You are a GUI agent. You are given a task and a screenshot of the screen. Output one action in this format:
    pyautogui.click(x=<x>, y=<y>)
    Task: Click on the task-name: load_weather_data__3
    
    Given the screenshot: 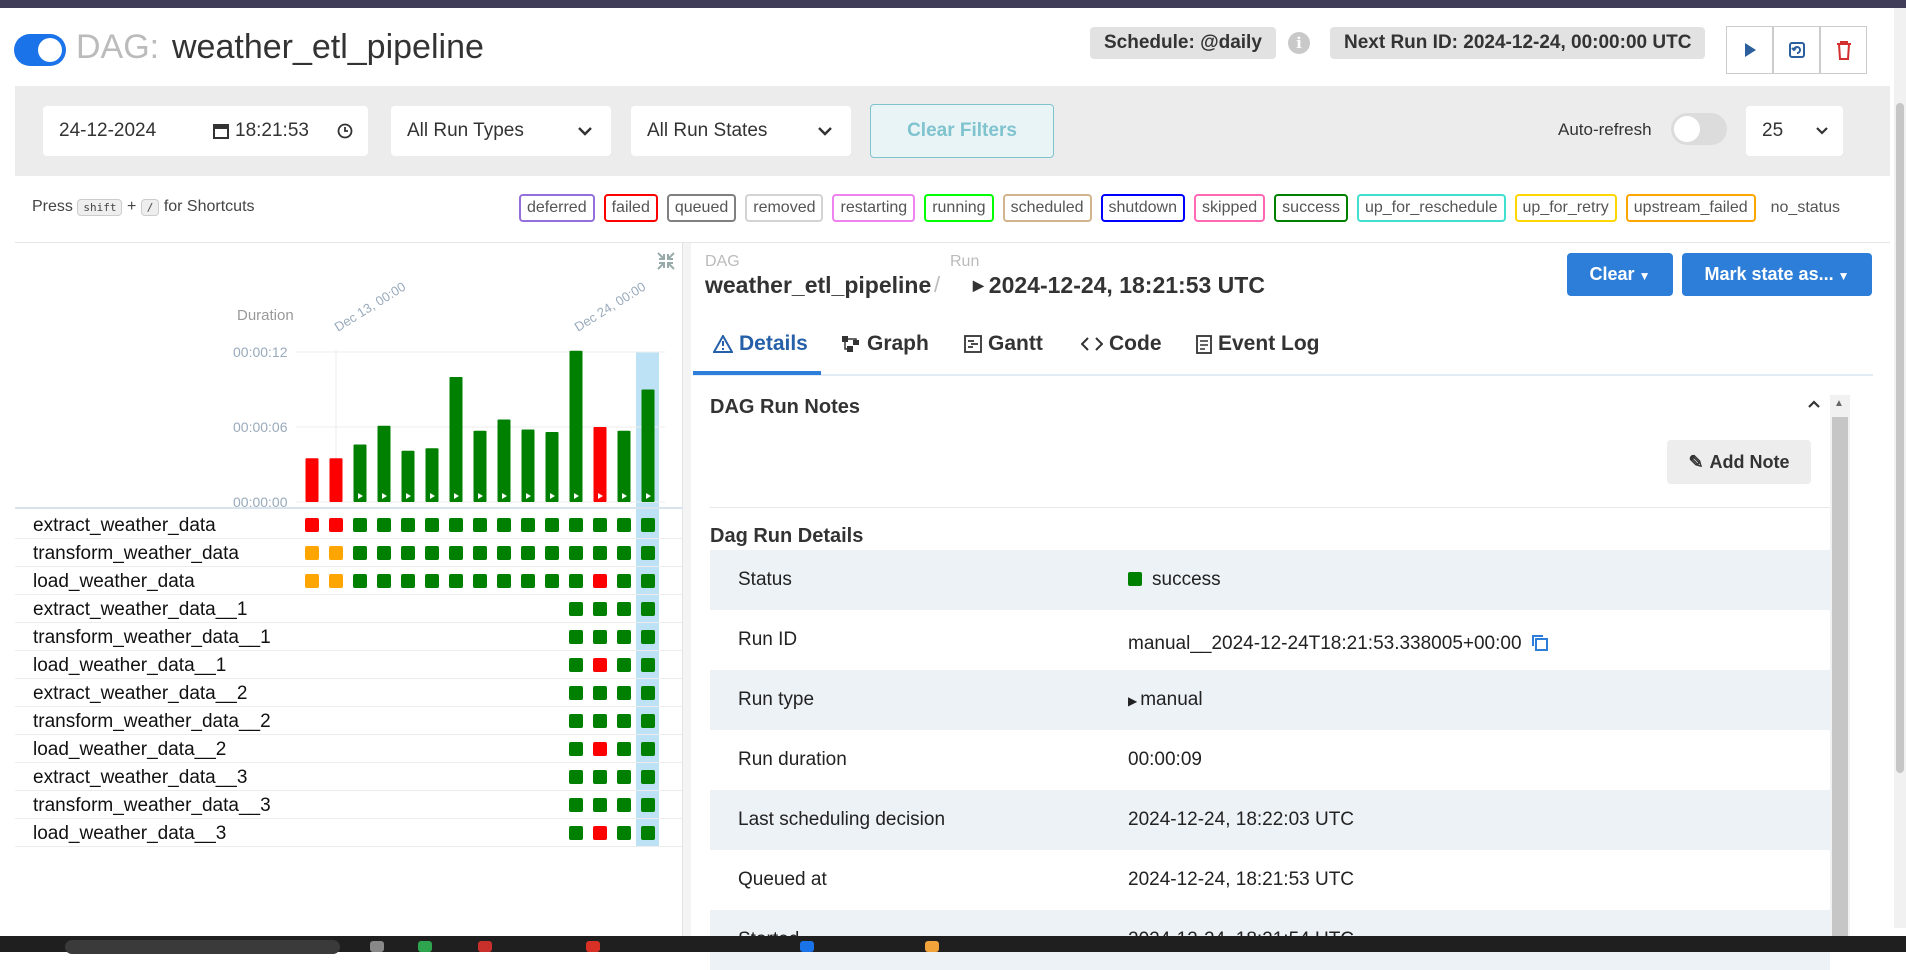 What is the action you would take?
    pyautogui.click(x=129, y=834)
    